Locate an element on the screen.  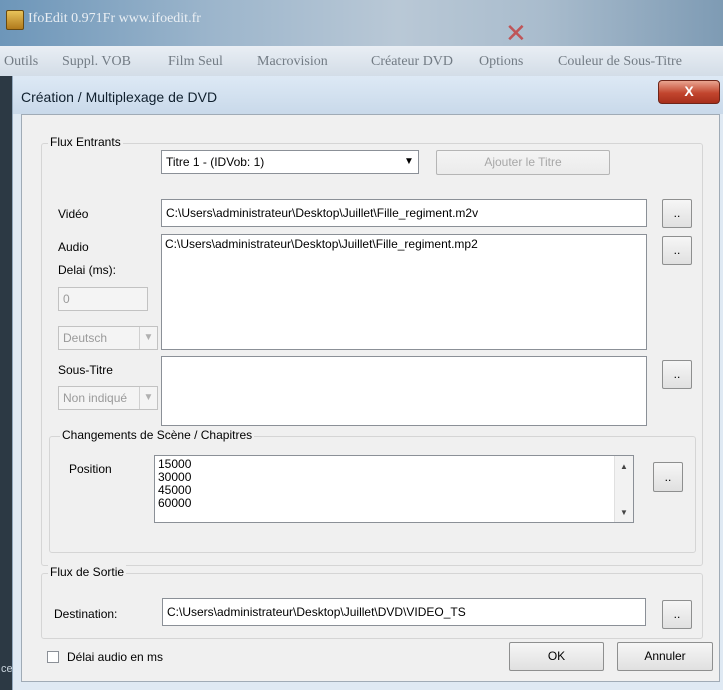
chapter-position-list: 15000 30000 45000 60000 ▲ ▼ is located at coordinates (394, 489).